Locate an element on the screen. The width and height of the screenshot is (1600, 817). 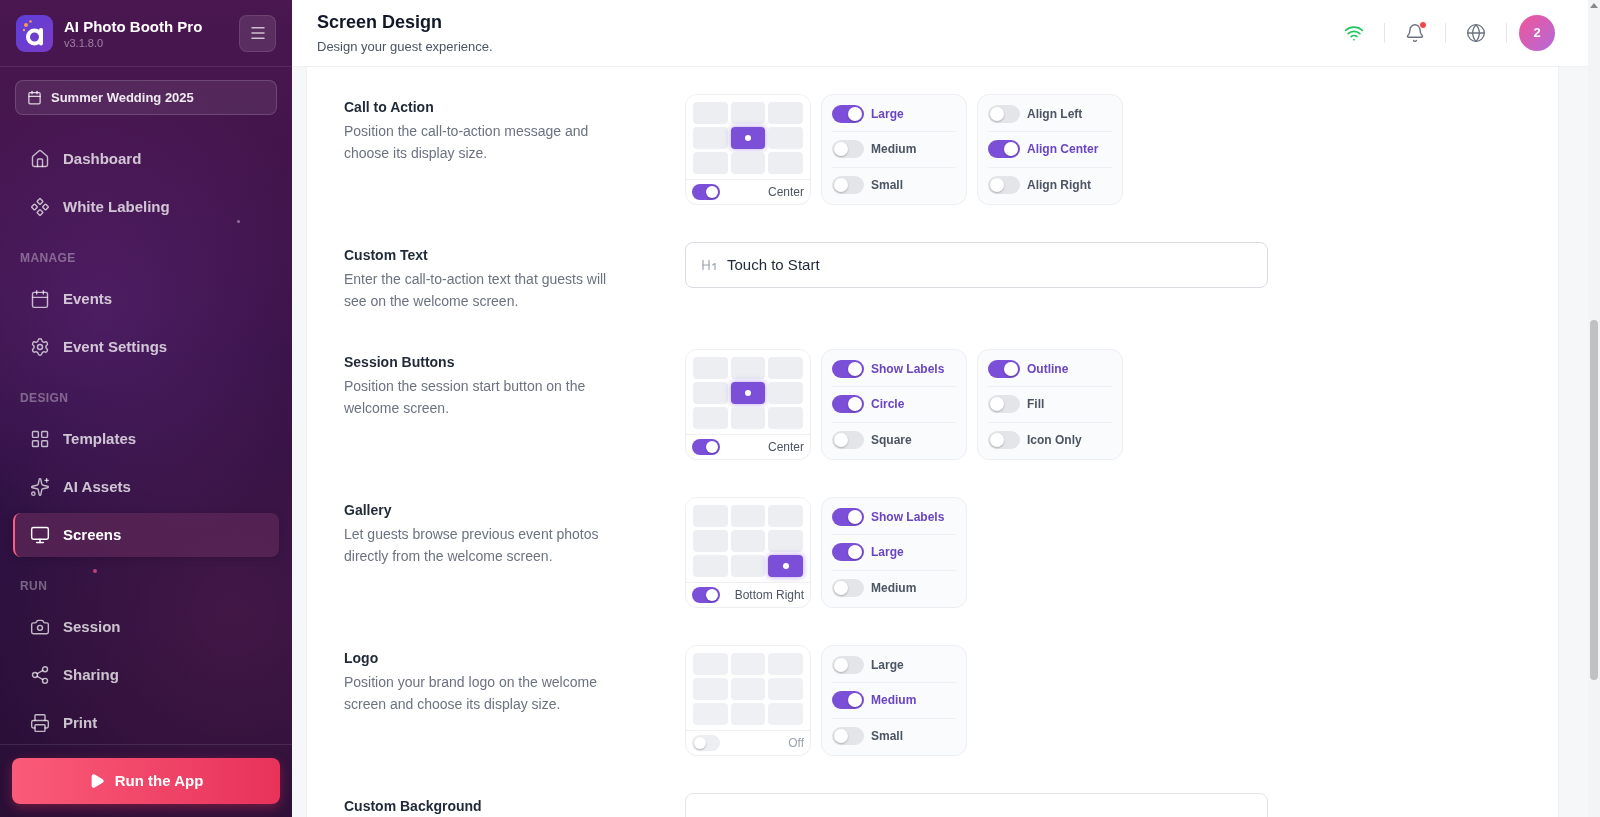
option-label: Fill is located at coordinates (1036, 404).